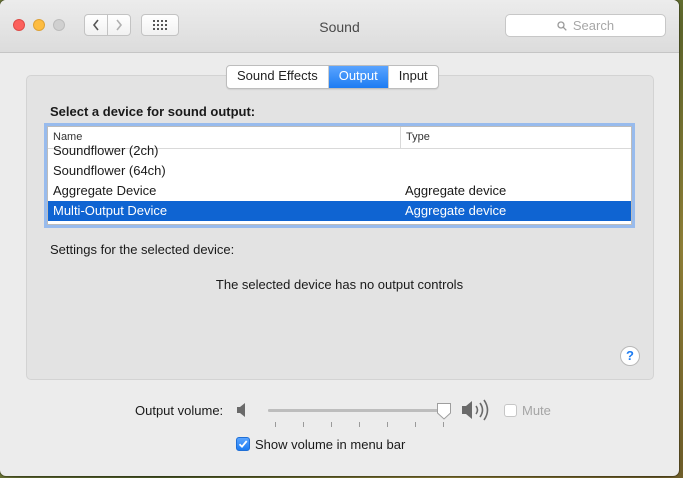 Image resolution: width=683 pixels, height=478 pixels. I want to click on speaker-low-icon, so click(241, 410).